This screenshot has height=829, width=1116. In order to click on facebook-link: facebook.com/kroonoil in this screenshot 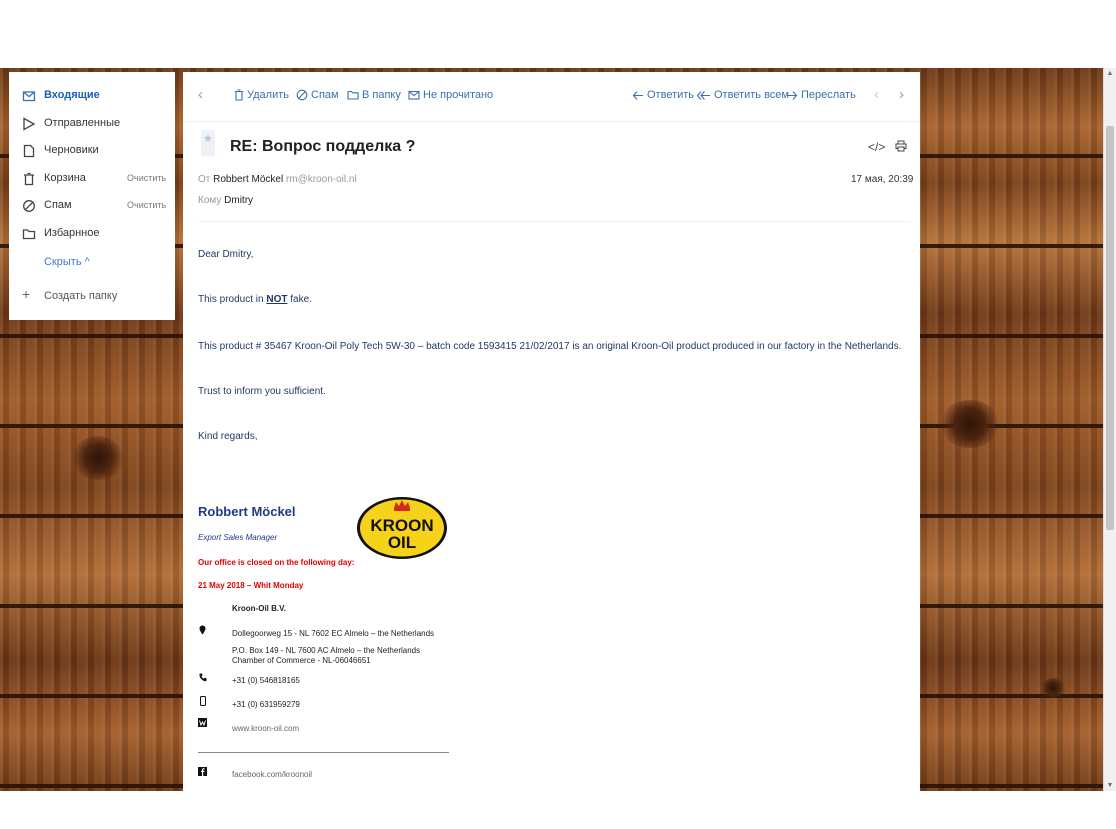, I will do `click(272, 774)`.